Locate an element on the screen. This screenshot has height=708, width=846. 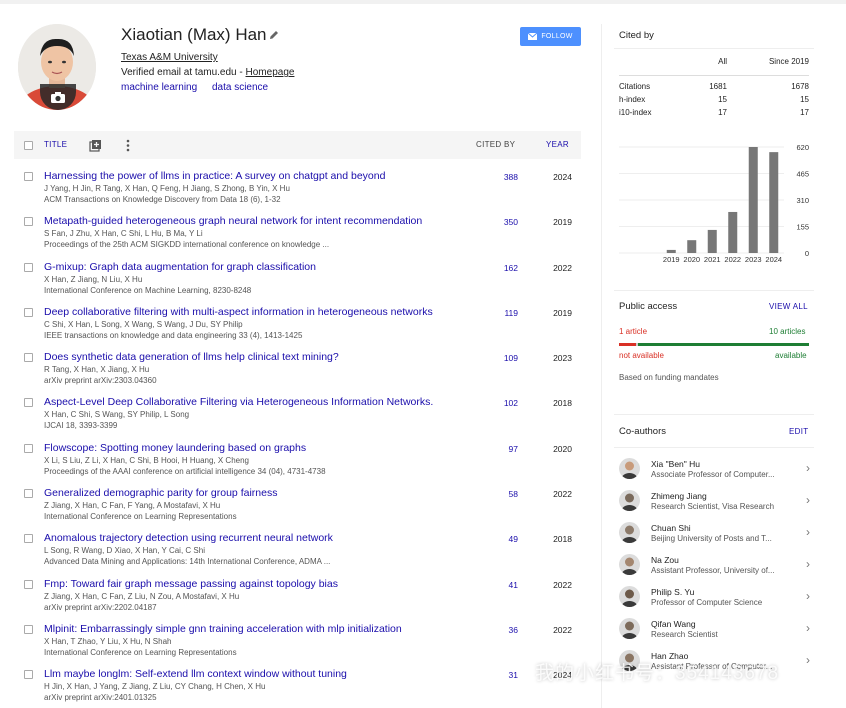
coauthor-name: Xia "Ben" Hu is located at coordinates (675, 464).